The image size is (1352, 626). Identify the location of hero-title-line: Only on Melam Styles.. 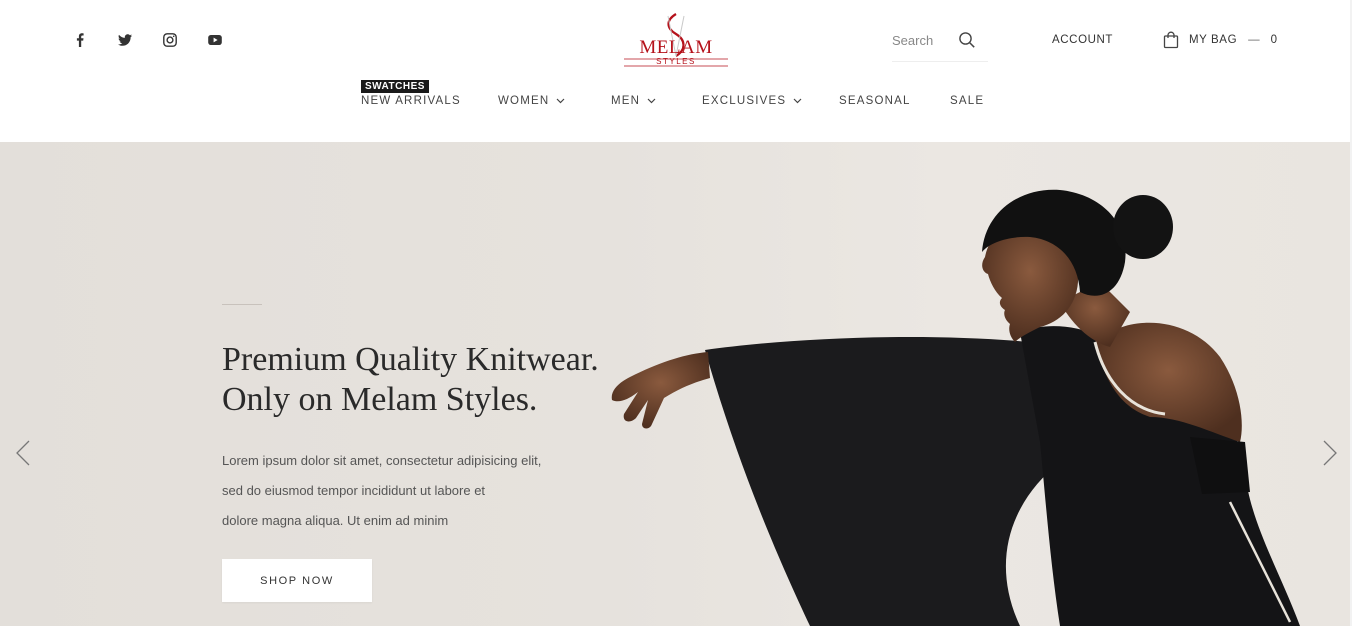
(380, 399).